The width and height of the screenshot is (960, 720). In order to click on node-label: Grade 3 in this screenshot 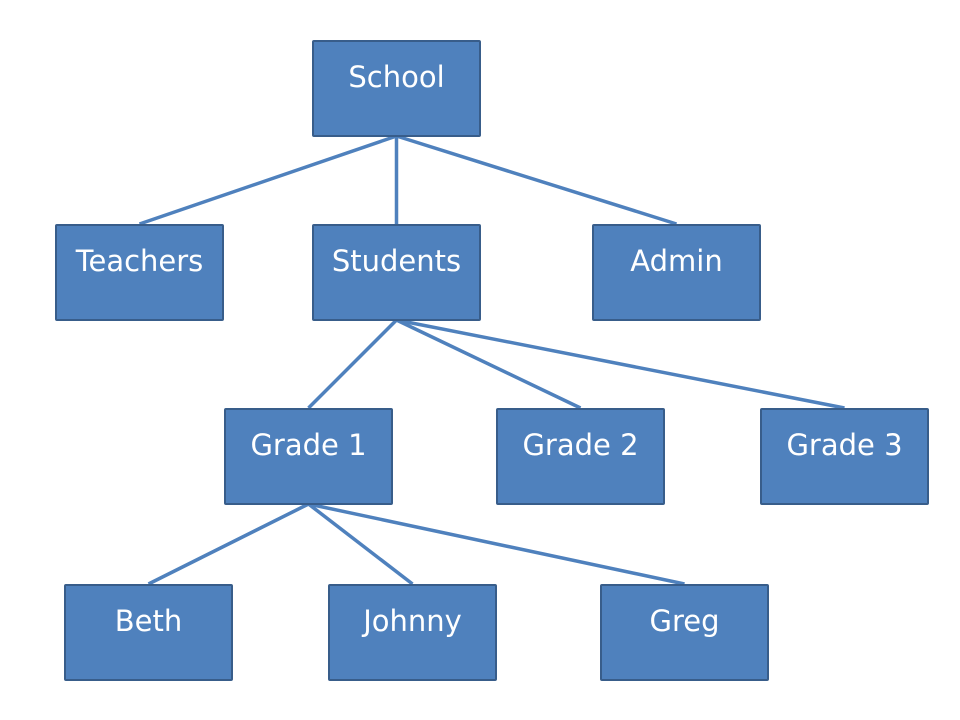, I will do `click(844, 445)`.